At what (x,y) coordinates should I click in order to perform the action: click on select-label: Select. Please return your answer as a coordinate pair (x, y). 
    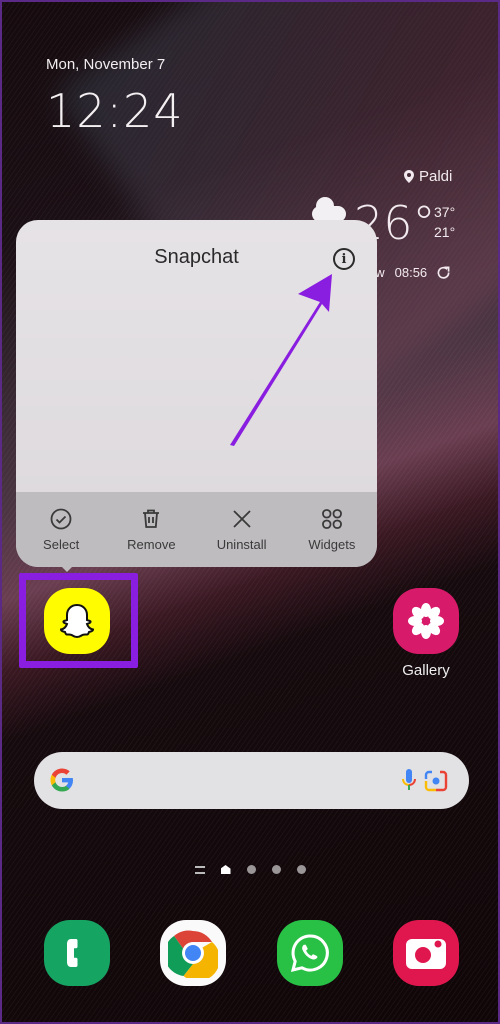
    Looking at the image, I should click on (61, 544).